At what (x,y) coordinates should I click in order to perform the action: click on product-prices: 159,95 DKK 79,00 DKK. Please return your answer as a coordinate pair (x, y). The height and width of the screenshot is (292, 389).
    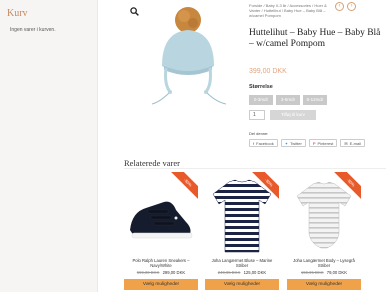
    Looking at the image, I should click on (324, 272).